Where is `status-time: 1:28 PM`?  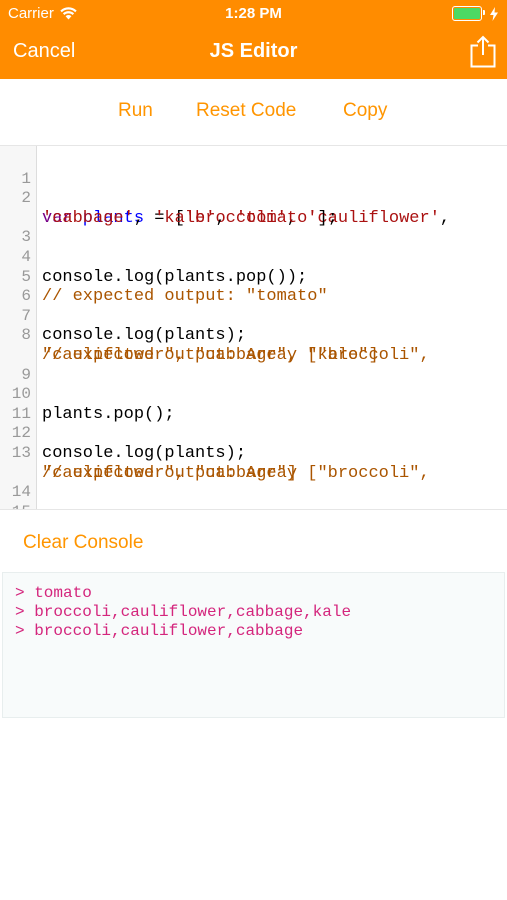 status-time: 1:28 PM is located at coordinates (253, 13).